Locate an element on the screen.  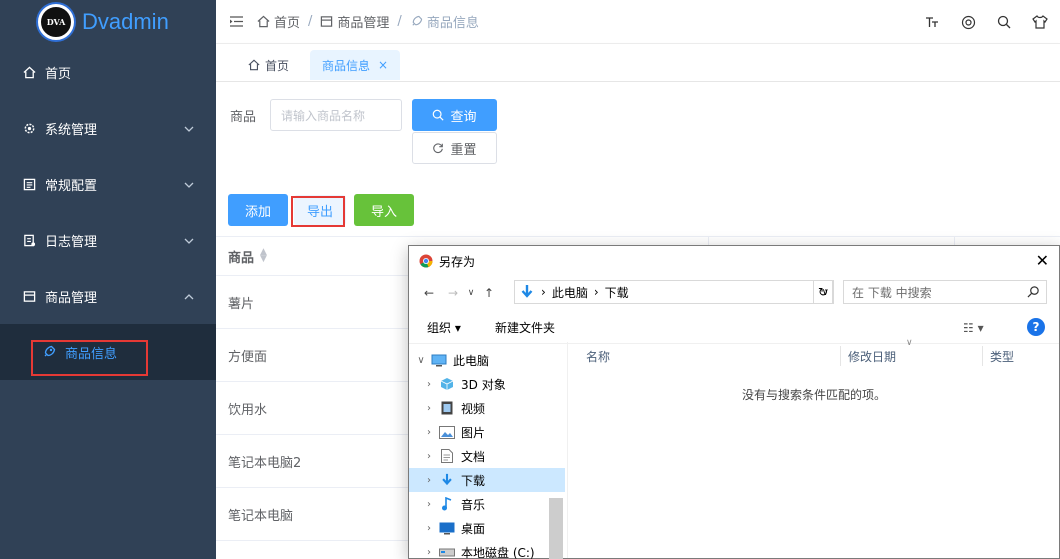
refresh-button: ↻ is located at coordinates (823, 292).